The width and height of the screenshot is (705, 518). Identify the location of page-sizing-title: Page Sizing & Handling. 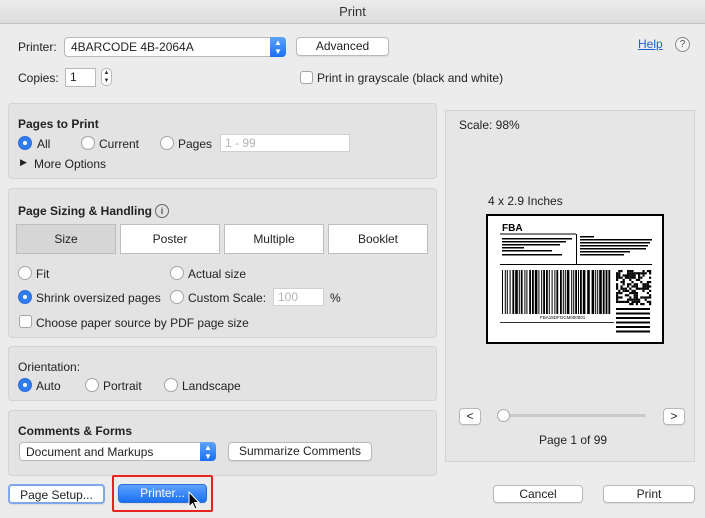
(85, 211).